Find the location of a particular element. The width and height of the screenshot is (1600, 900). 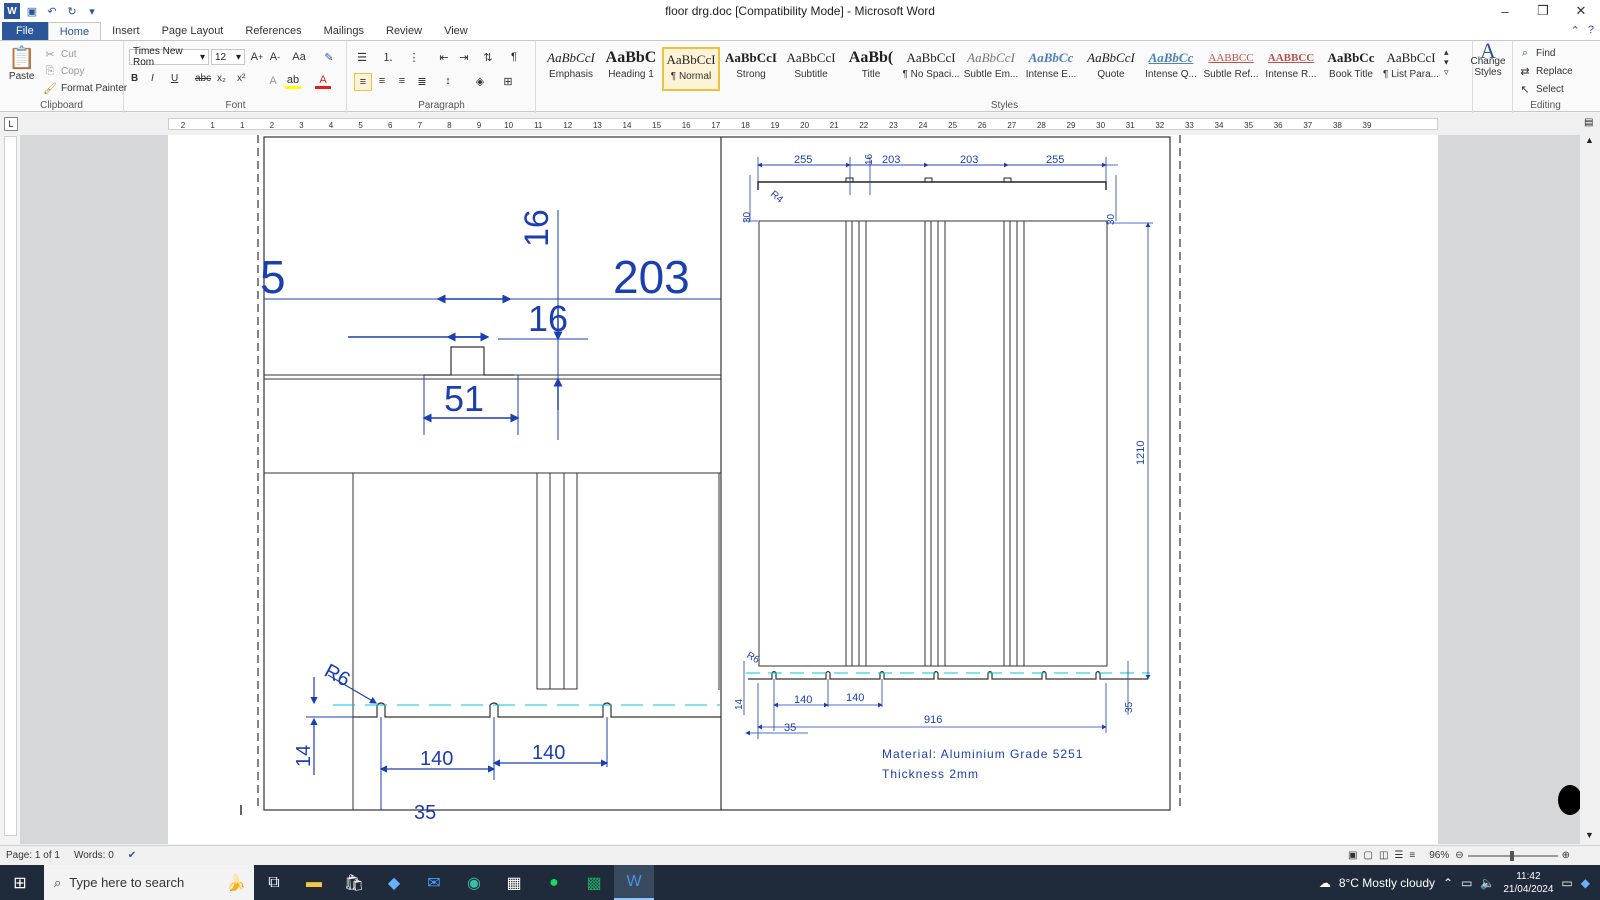

mail-icon: ✉ is located at coordinates (434, 882).